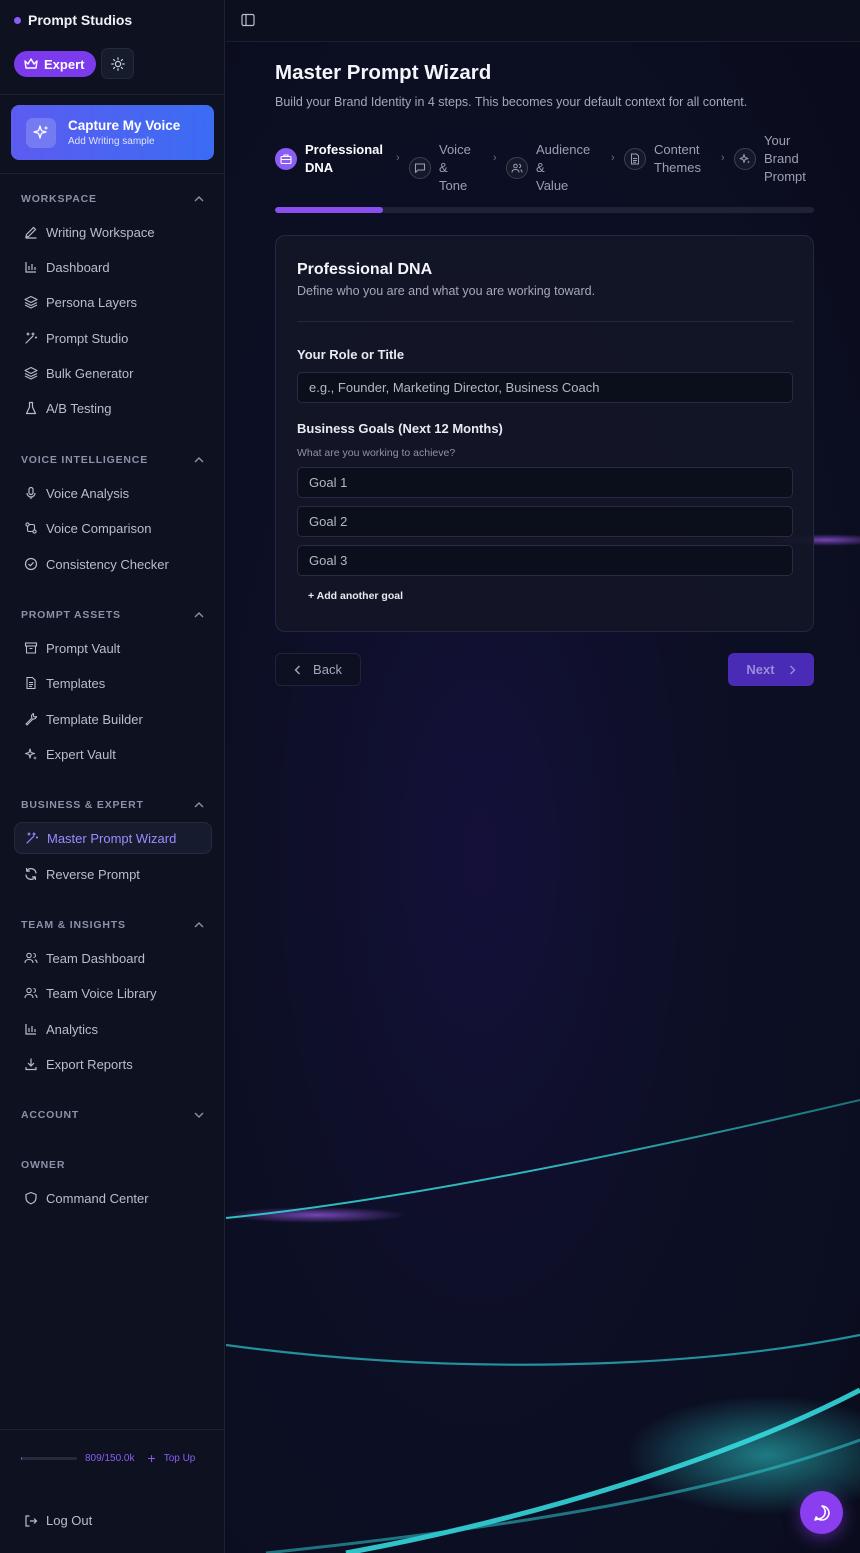 The width and height of the screenshot is (860, 1553). I want to click on add-goal-button: + Add another goal, so click(355, 596).